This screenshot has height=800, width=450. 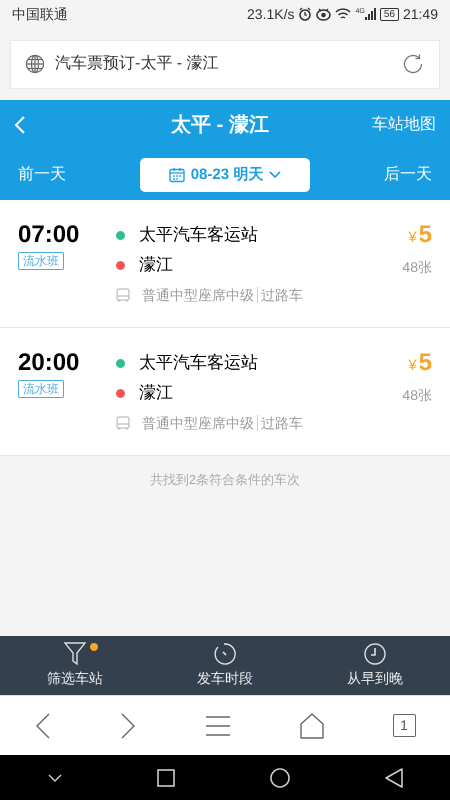 I want to click on timer-icon, so click(x=225, y=654).